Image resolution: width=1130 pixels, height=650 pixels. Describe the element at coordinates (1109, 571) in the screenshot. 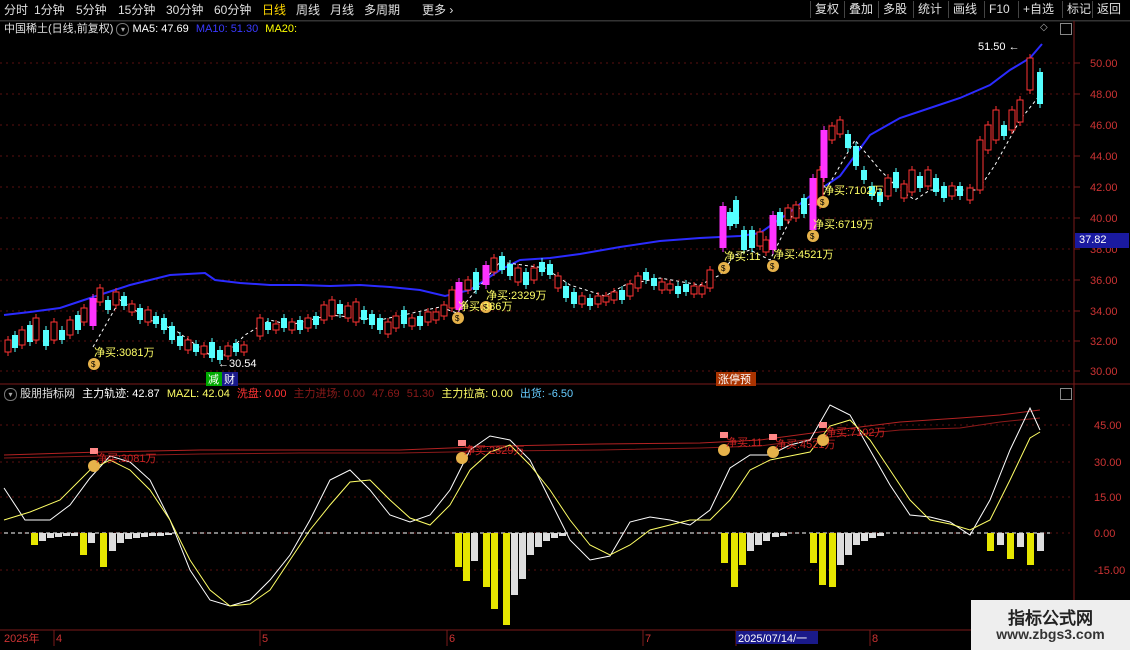

I see `indicator-tick: -15.00` at that location.